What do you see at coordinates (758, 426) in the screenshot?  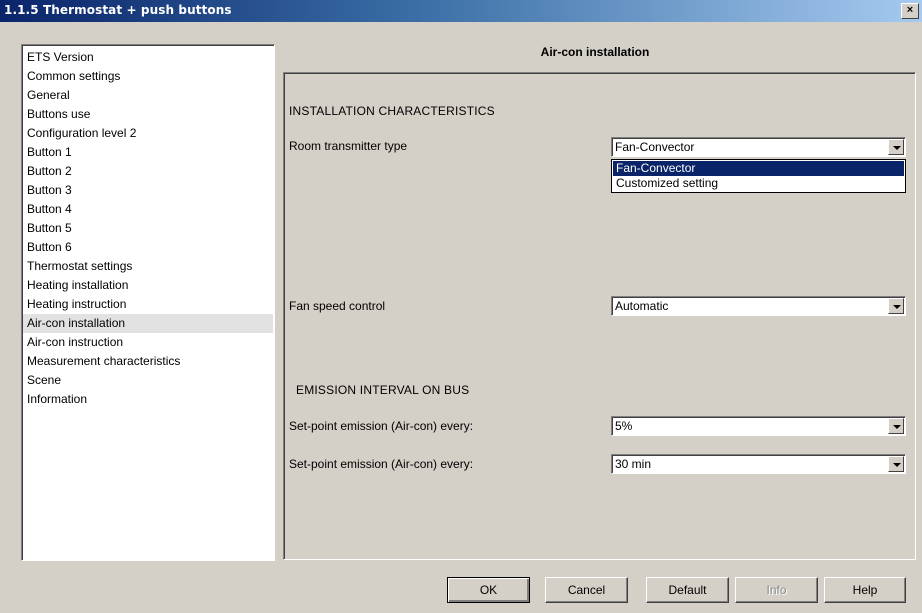 I see `setpoint-emission-select-1: 5%` at bounding box center [758, 426].